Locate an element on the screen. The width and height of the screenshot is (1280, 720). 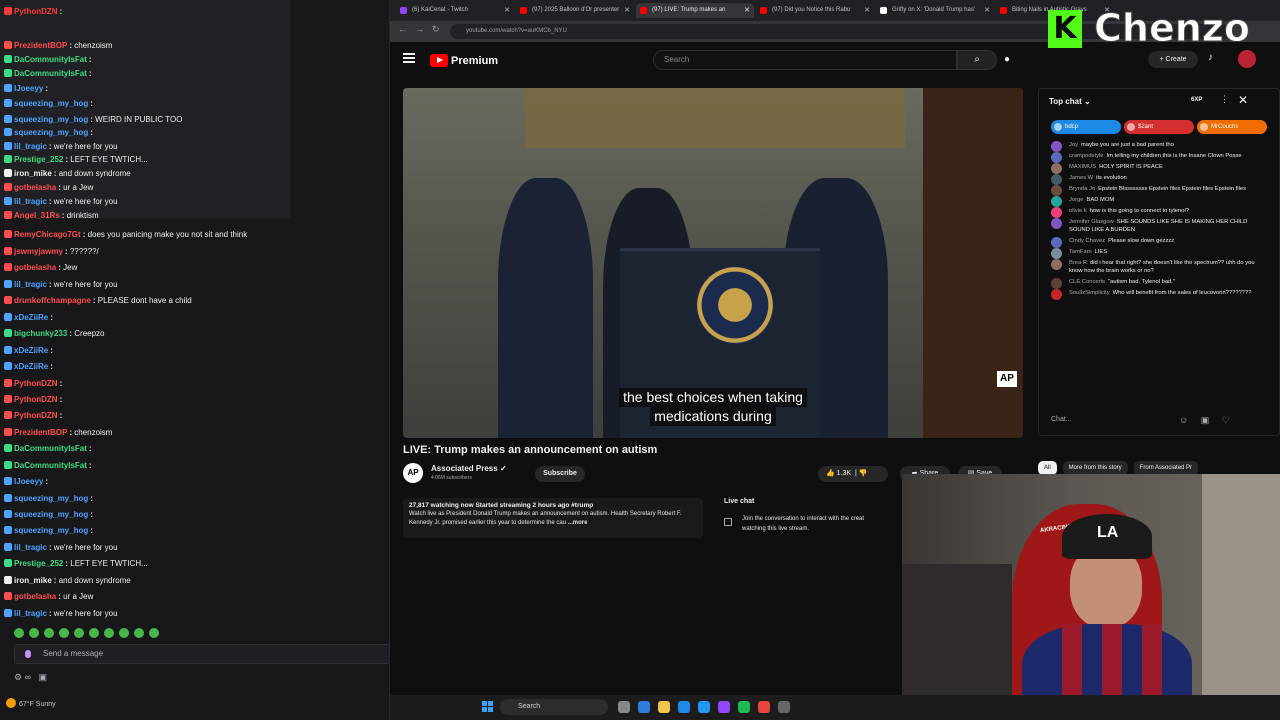
windows-start-icon is located at coordinates (488, 707).